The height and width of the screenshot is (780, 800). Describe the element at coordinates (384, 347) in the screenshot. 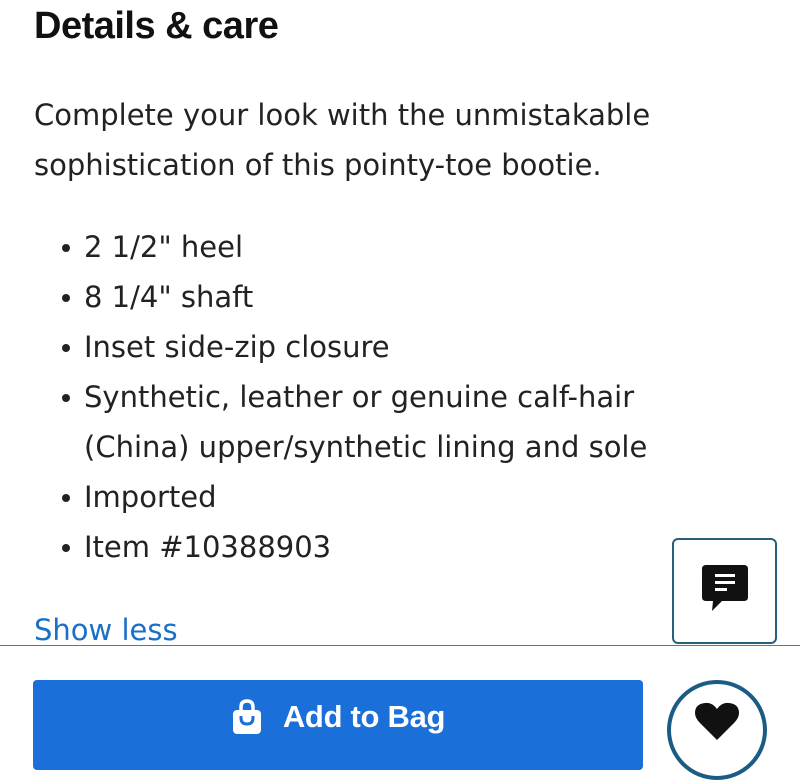

I see `list-item: Inset side-zip closure` at that location.